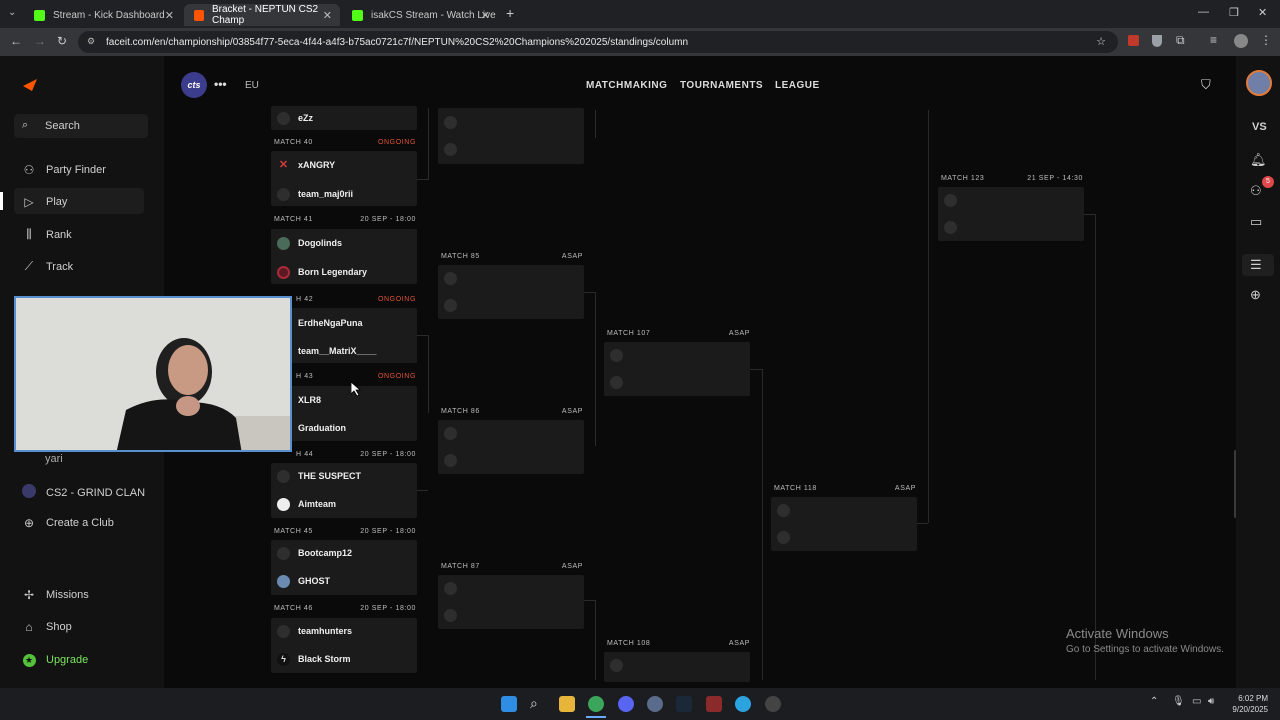  What do you see at coordinates (314, 553) in the screenshot?
I see `team-row: Bootcamp12` at bounding box center [314, 553].